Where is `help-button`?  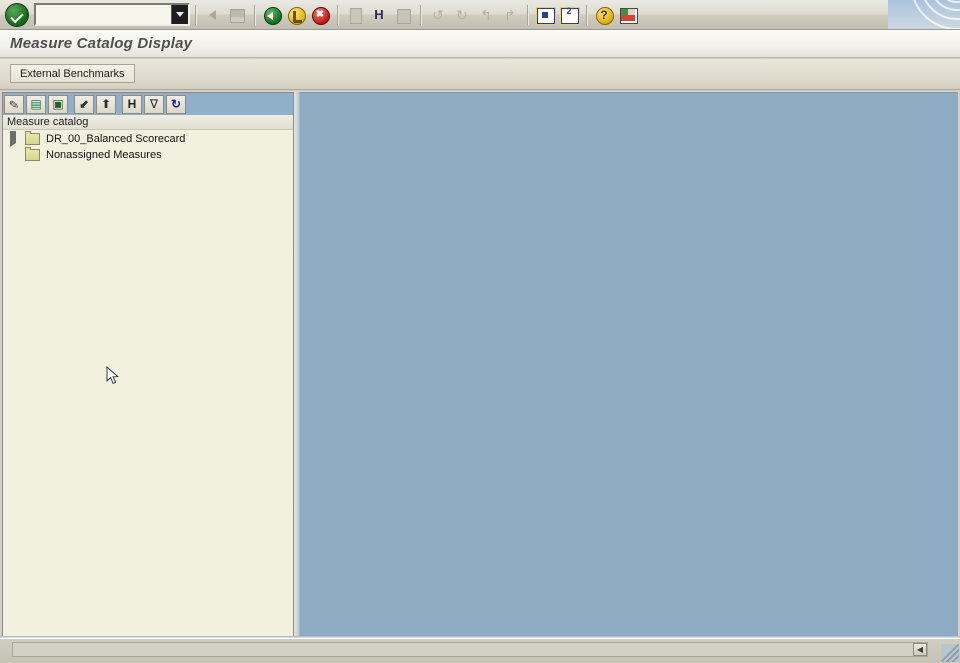
help-button is located at coordinates (604, 15).